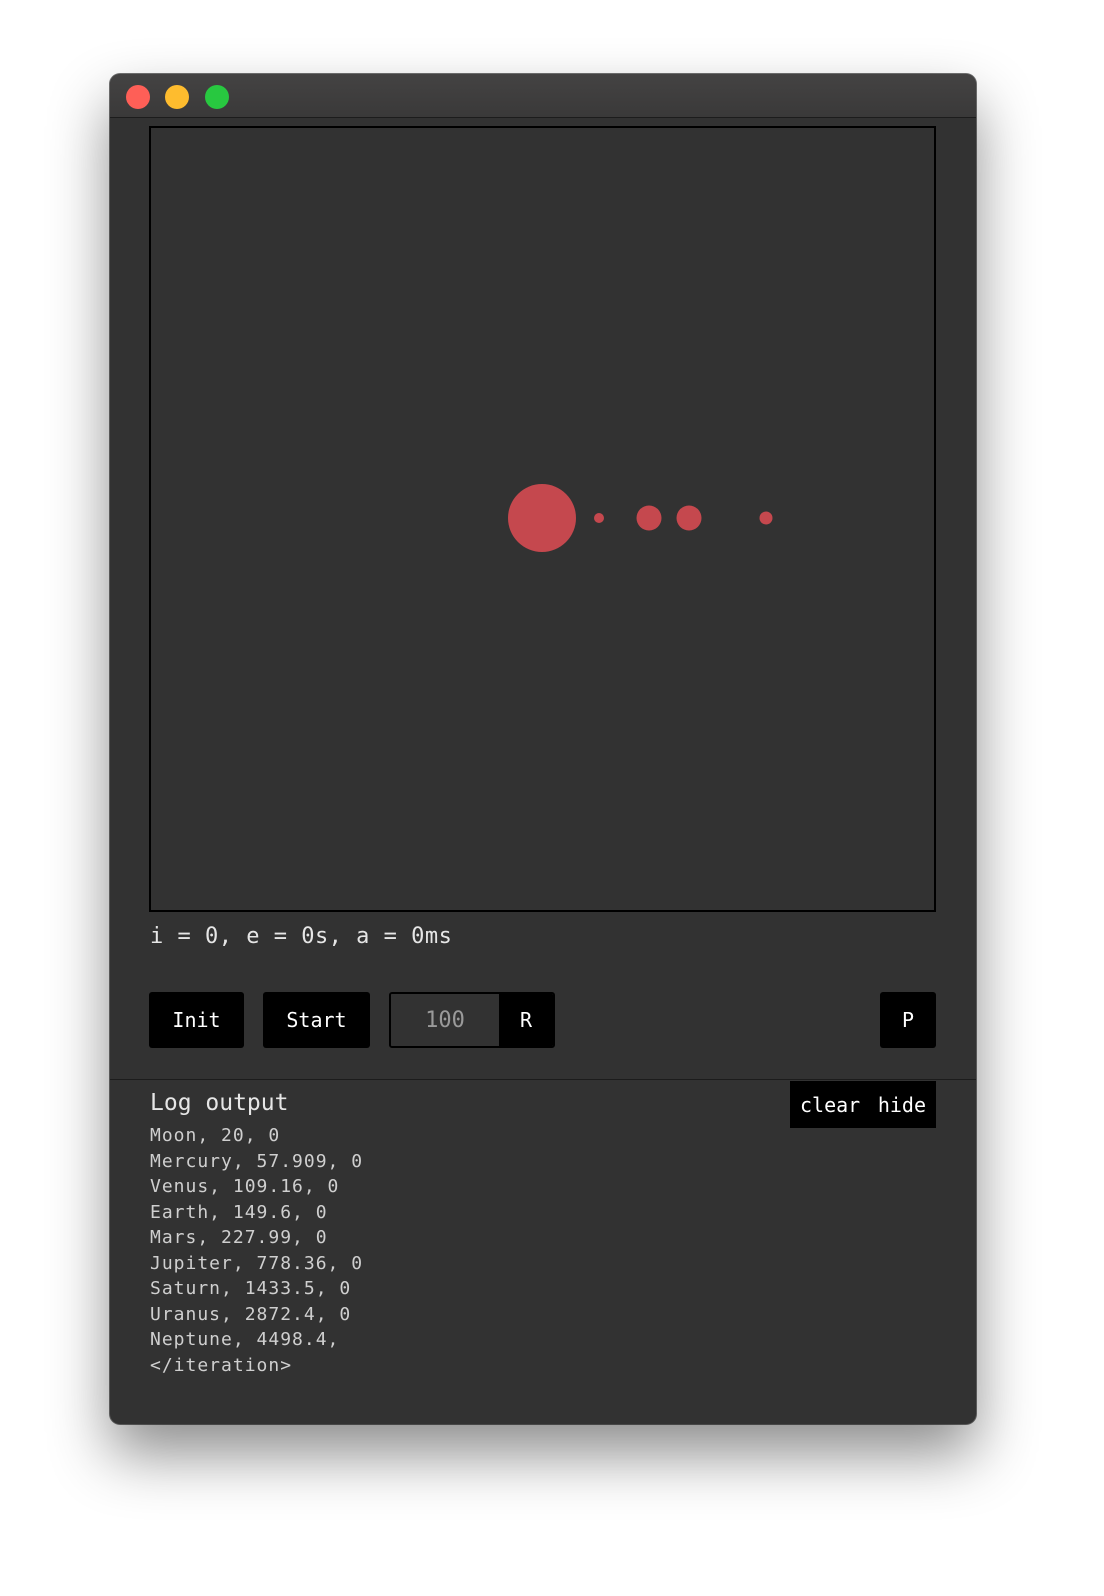 This screenshot has width=1104, height=1596. What do you see at coordinates (245, 1339) in the screenshot?
I see `log-line: Neptune, 4498.4,` at bounding box center [245, 1339].